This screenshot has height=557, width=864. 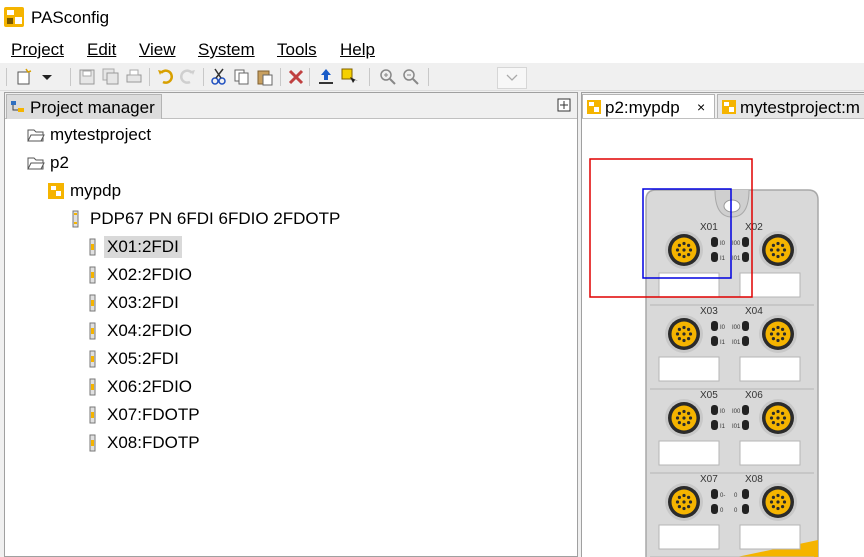 I want to click on upload-icon, so click(x=326, y=77).